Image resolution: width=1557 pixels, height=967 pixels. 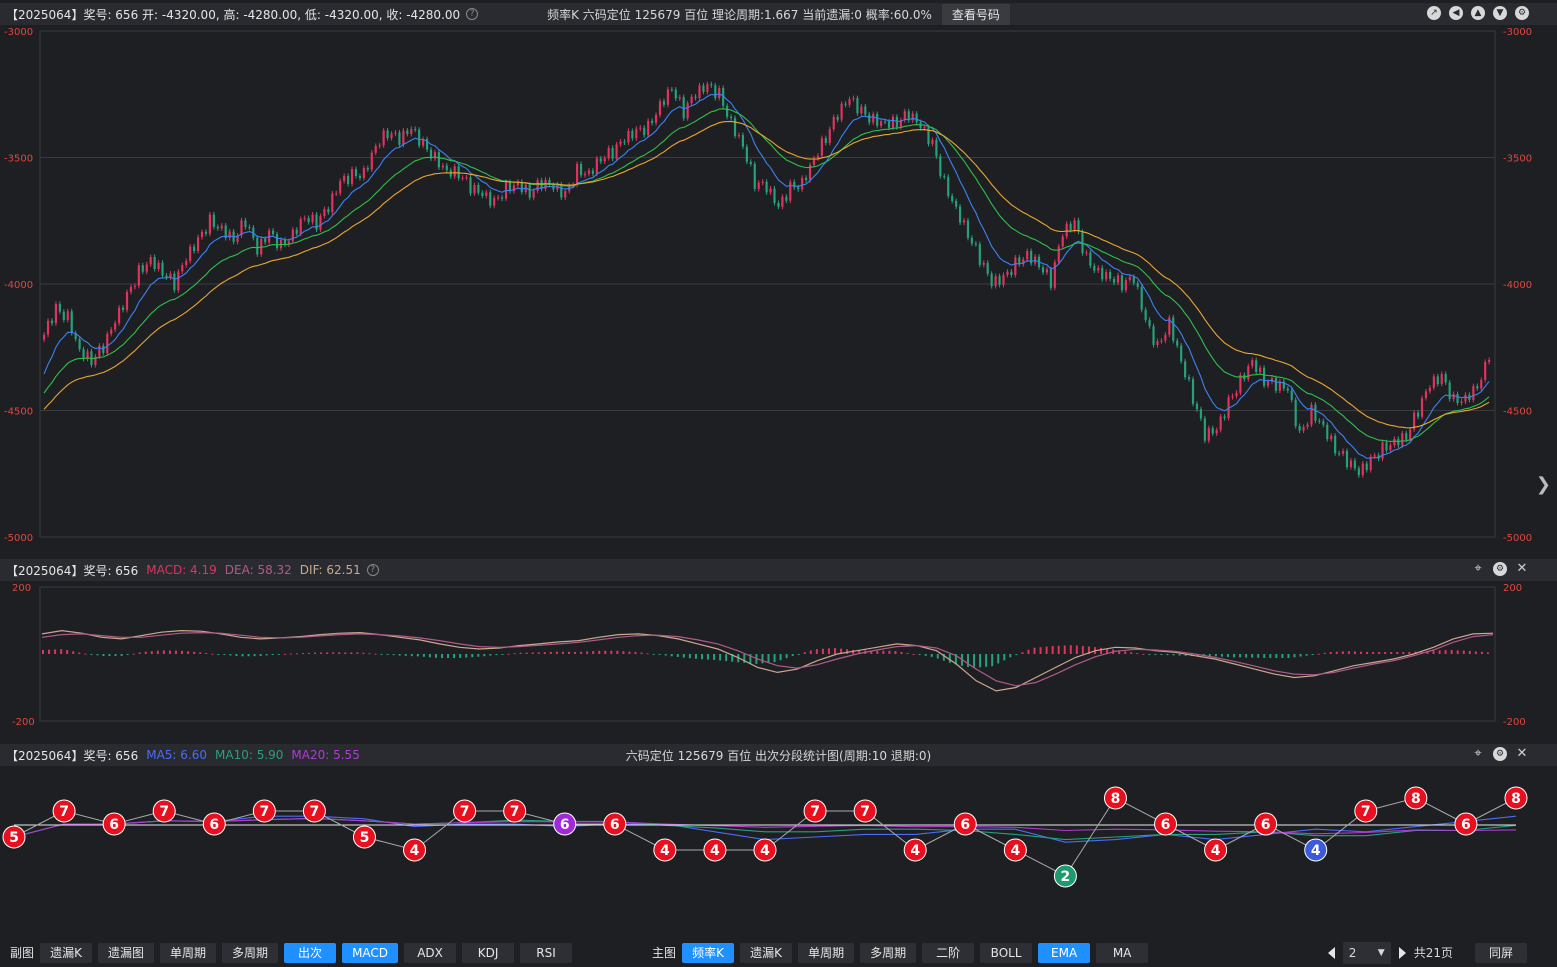 What do you see at coordinates (21, 588) in the screenshot?
I see `macd-y-tick-left: 200` at bounding box center [21, 588].